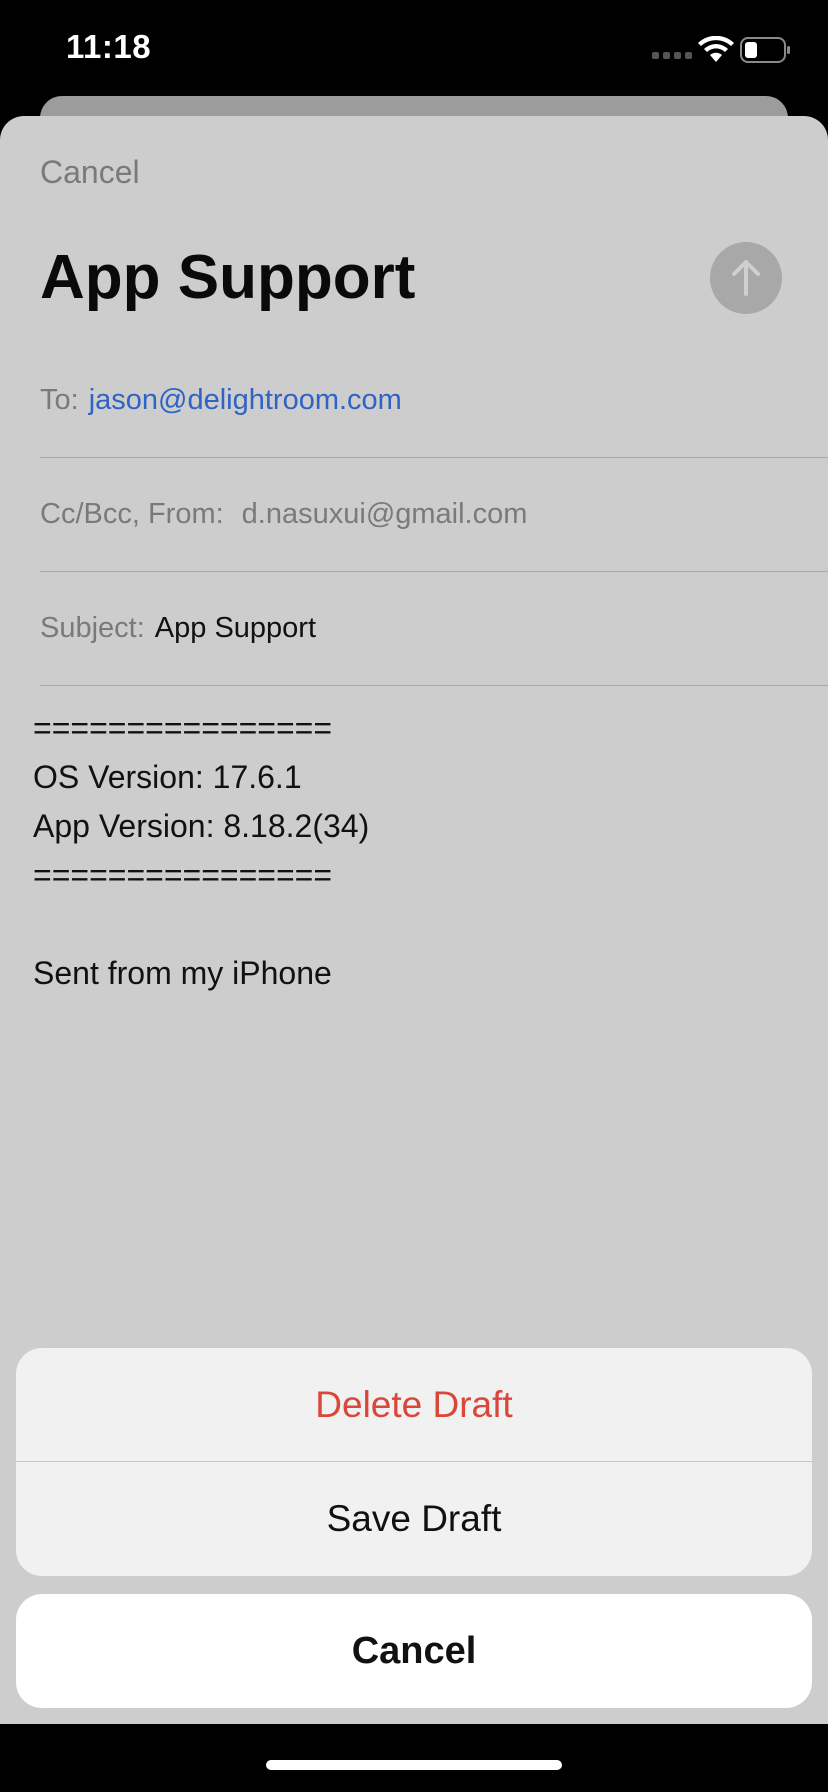 This screenshot has height=1792, width=828. Describe the element at coordinates (414, 1765) in the screenshot. I see `home-indicator` at that location.